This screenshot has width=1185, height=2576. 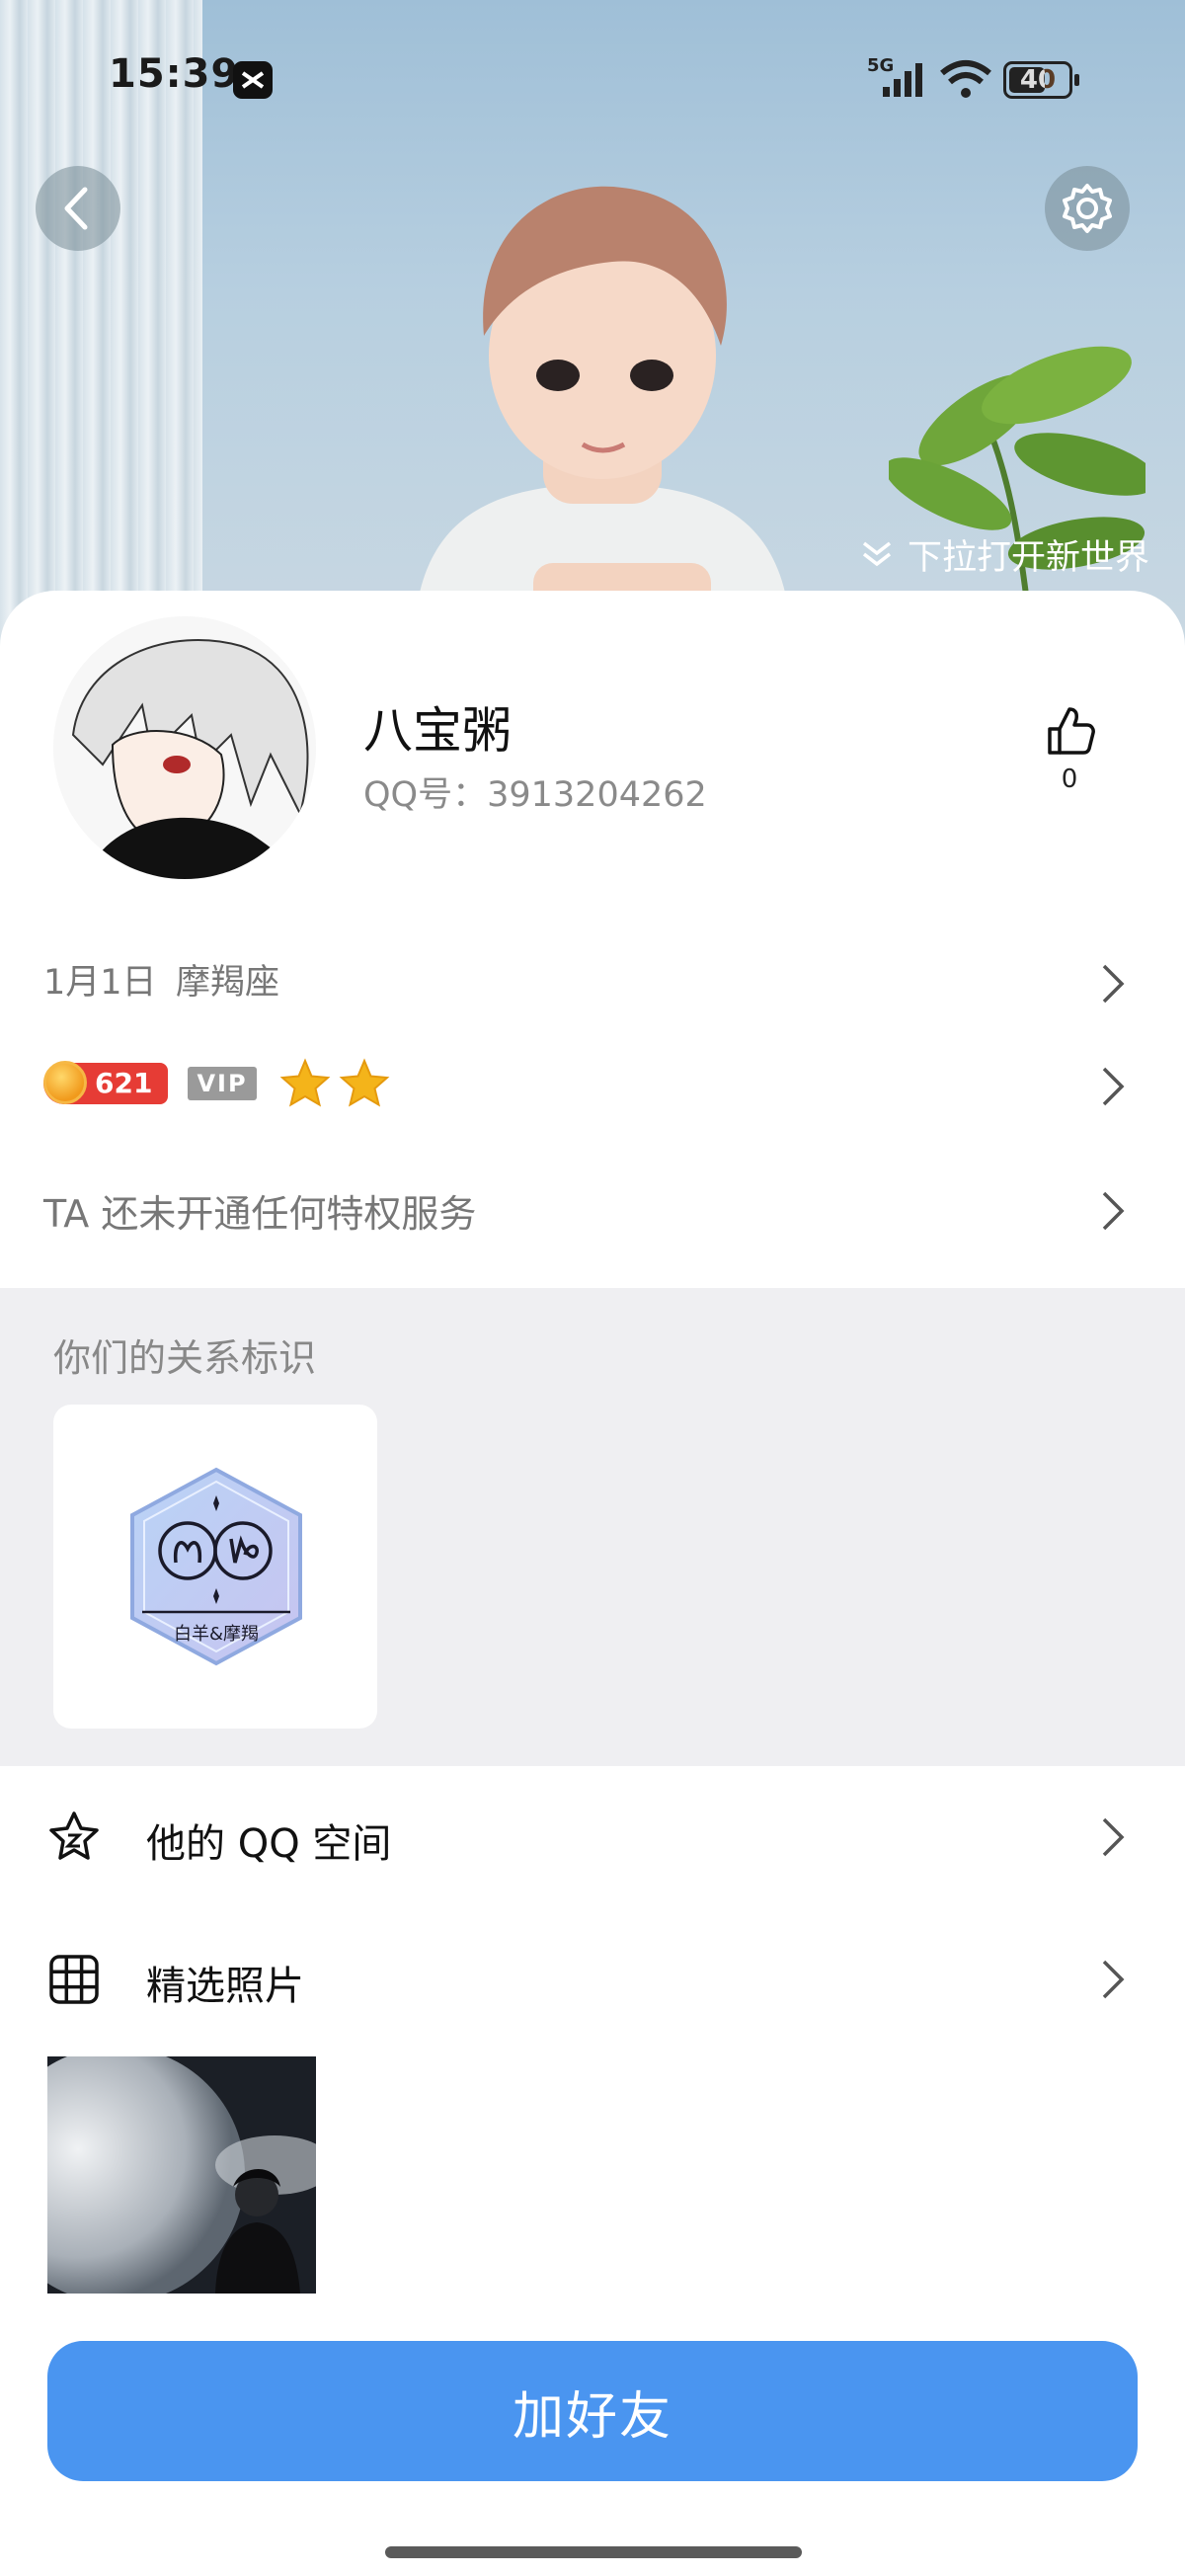 What do you see at coordinates (260, 1214) in the screenshot?
I see `privilege-text: TA 还未开通任何特权服务` at bounding box center [260, 1214].